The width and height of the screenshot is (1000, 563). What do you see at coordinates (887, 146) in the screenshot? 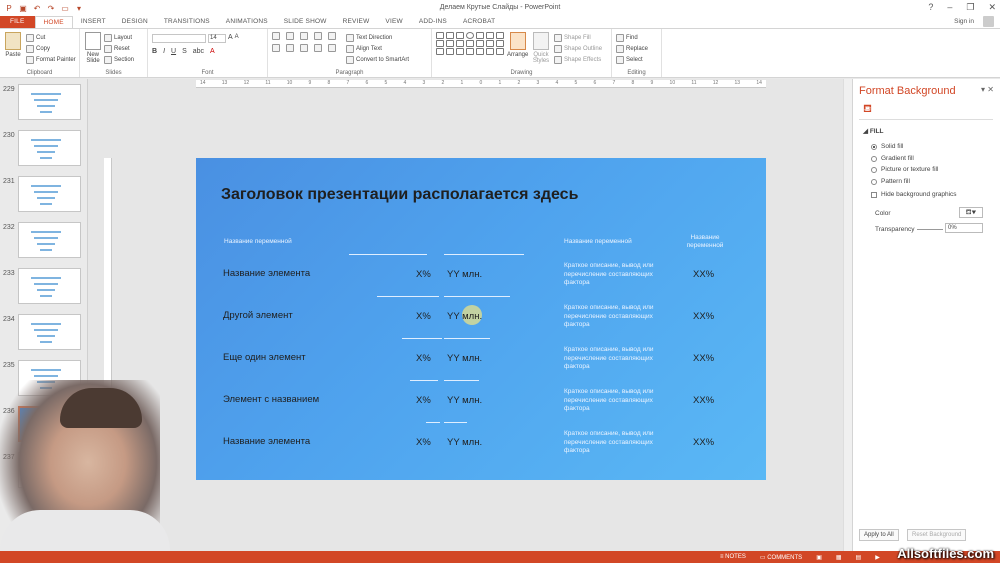
I see `solid-fill-option: Solid fill` at bounding box center [887, 146].